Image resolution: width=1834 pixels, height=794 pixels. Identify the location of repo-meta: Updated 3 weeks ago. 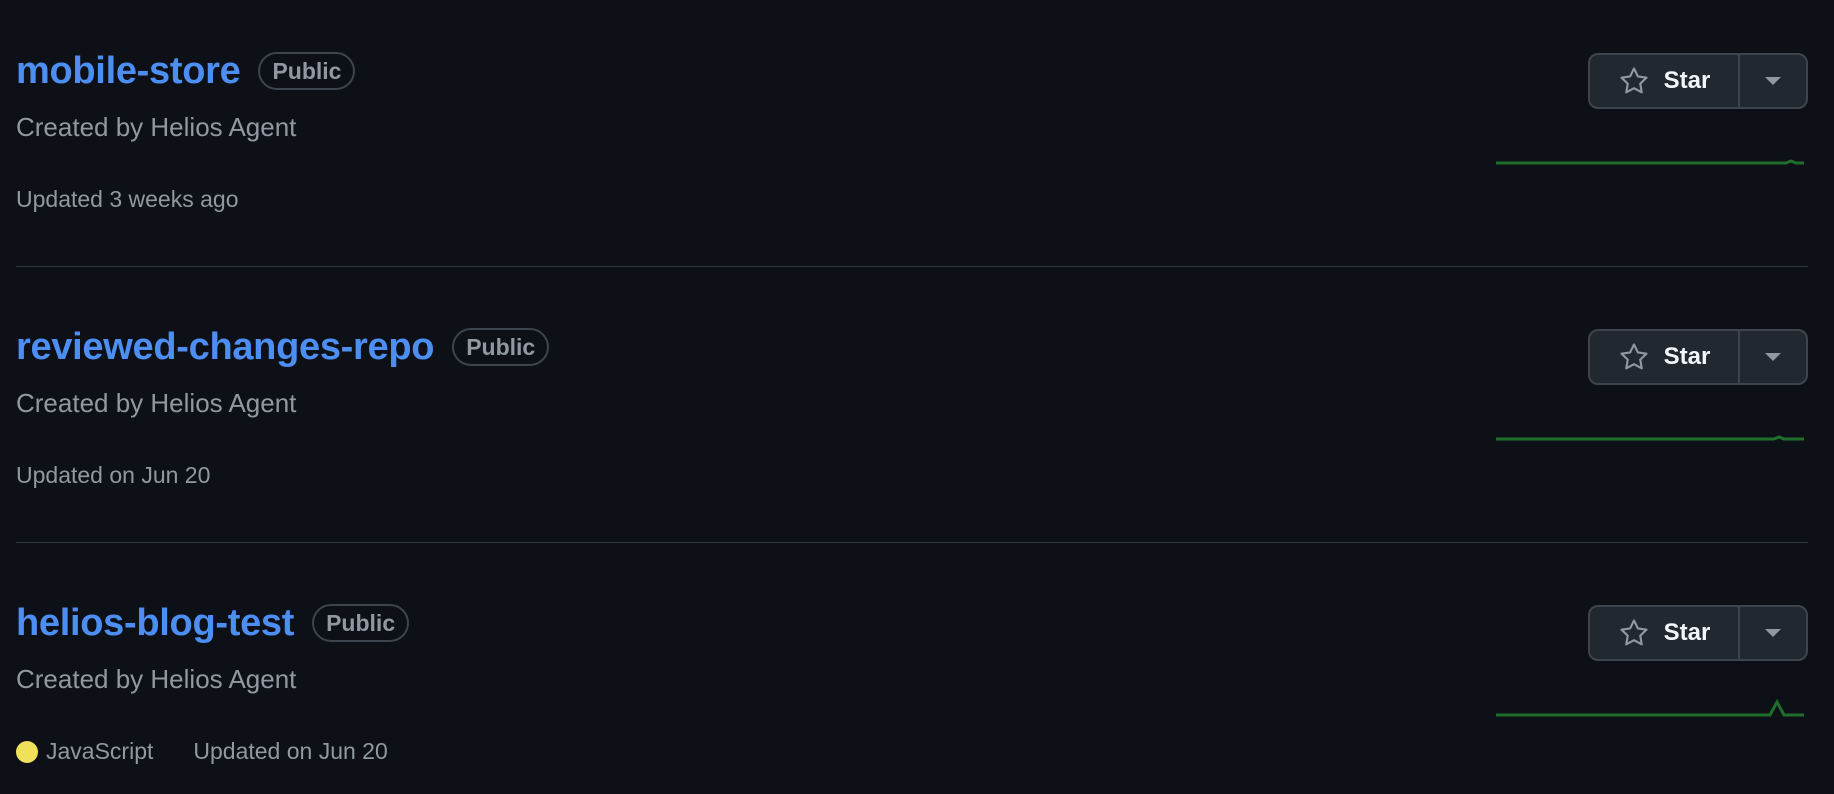
(127, 199).